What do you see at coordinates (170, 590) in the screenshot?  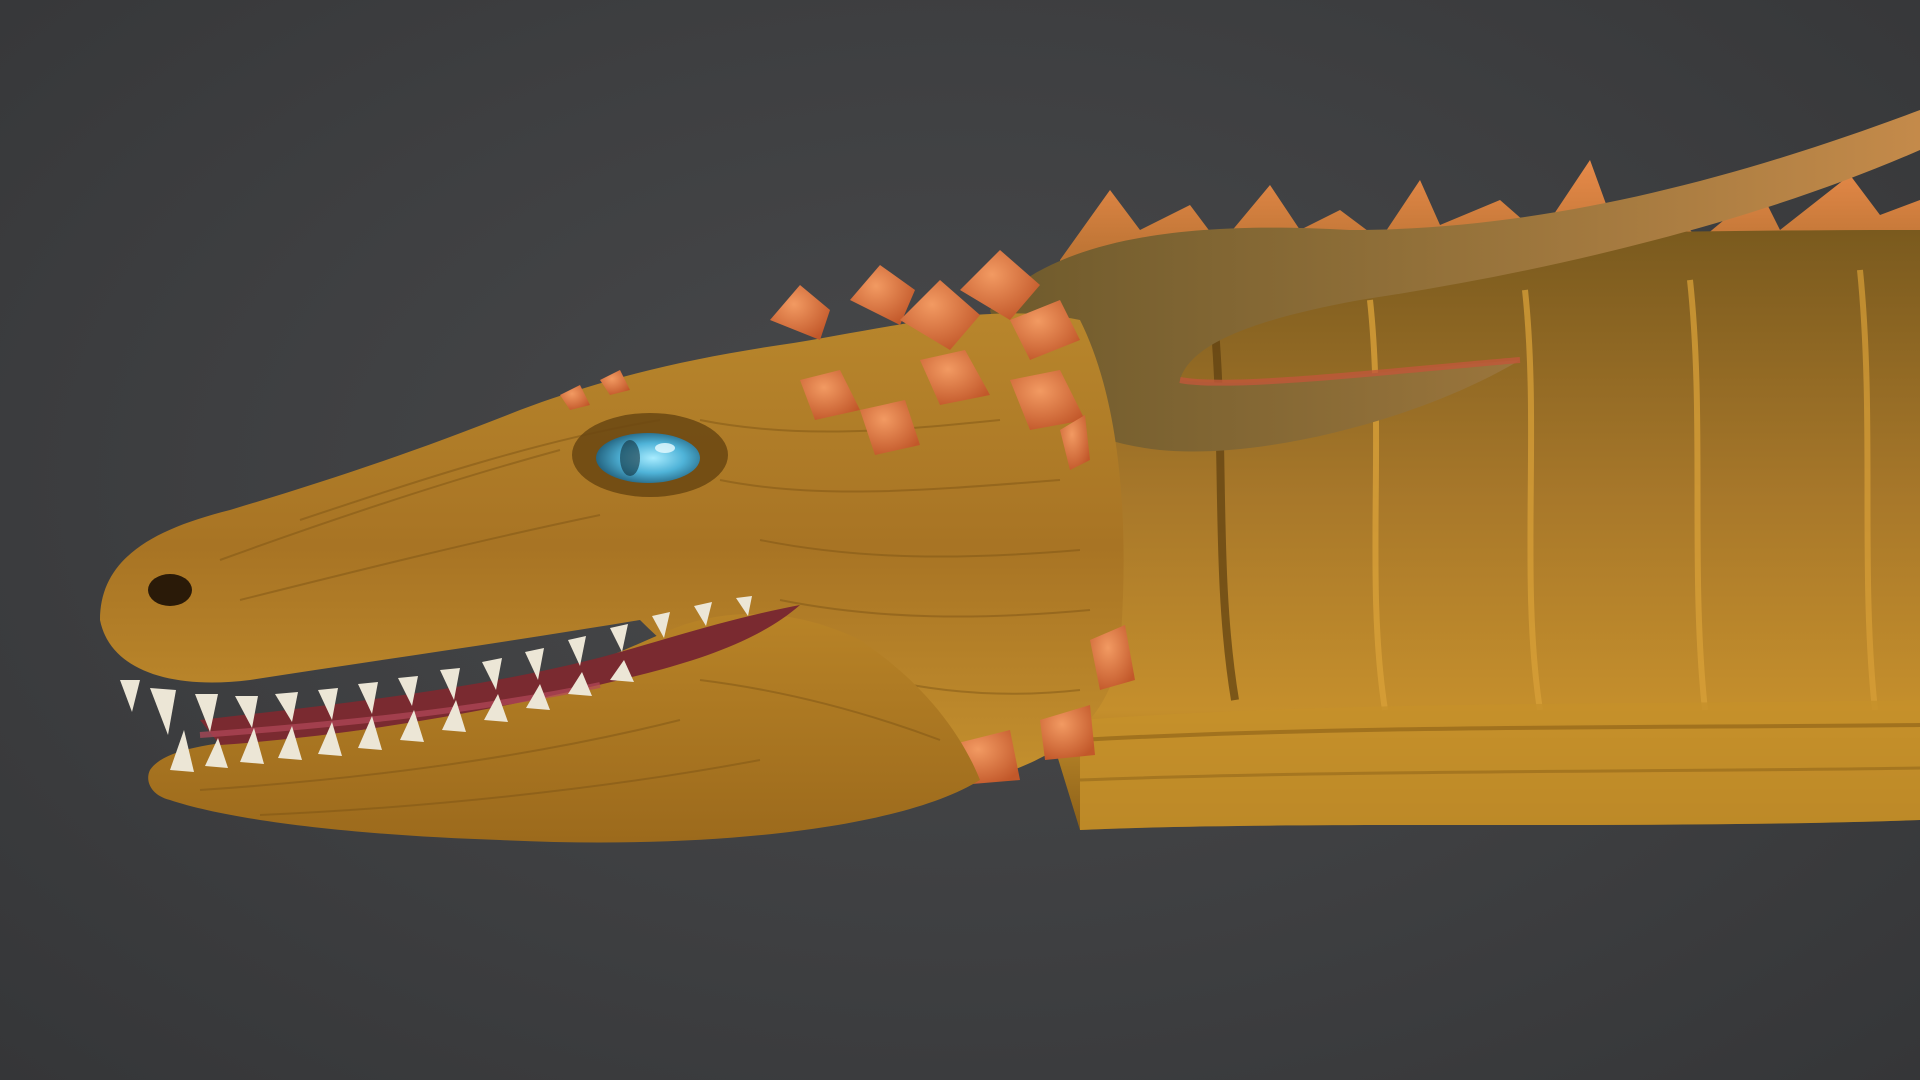 I see `nostril-icon` at bounding box center [170, 590].